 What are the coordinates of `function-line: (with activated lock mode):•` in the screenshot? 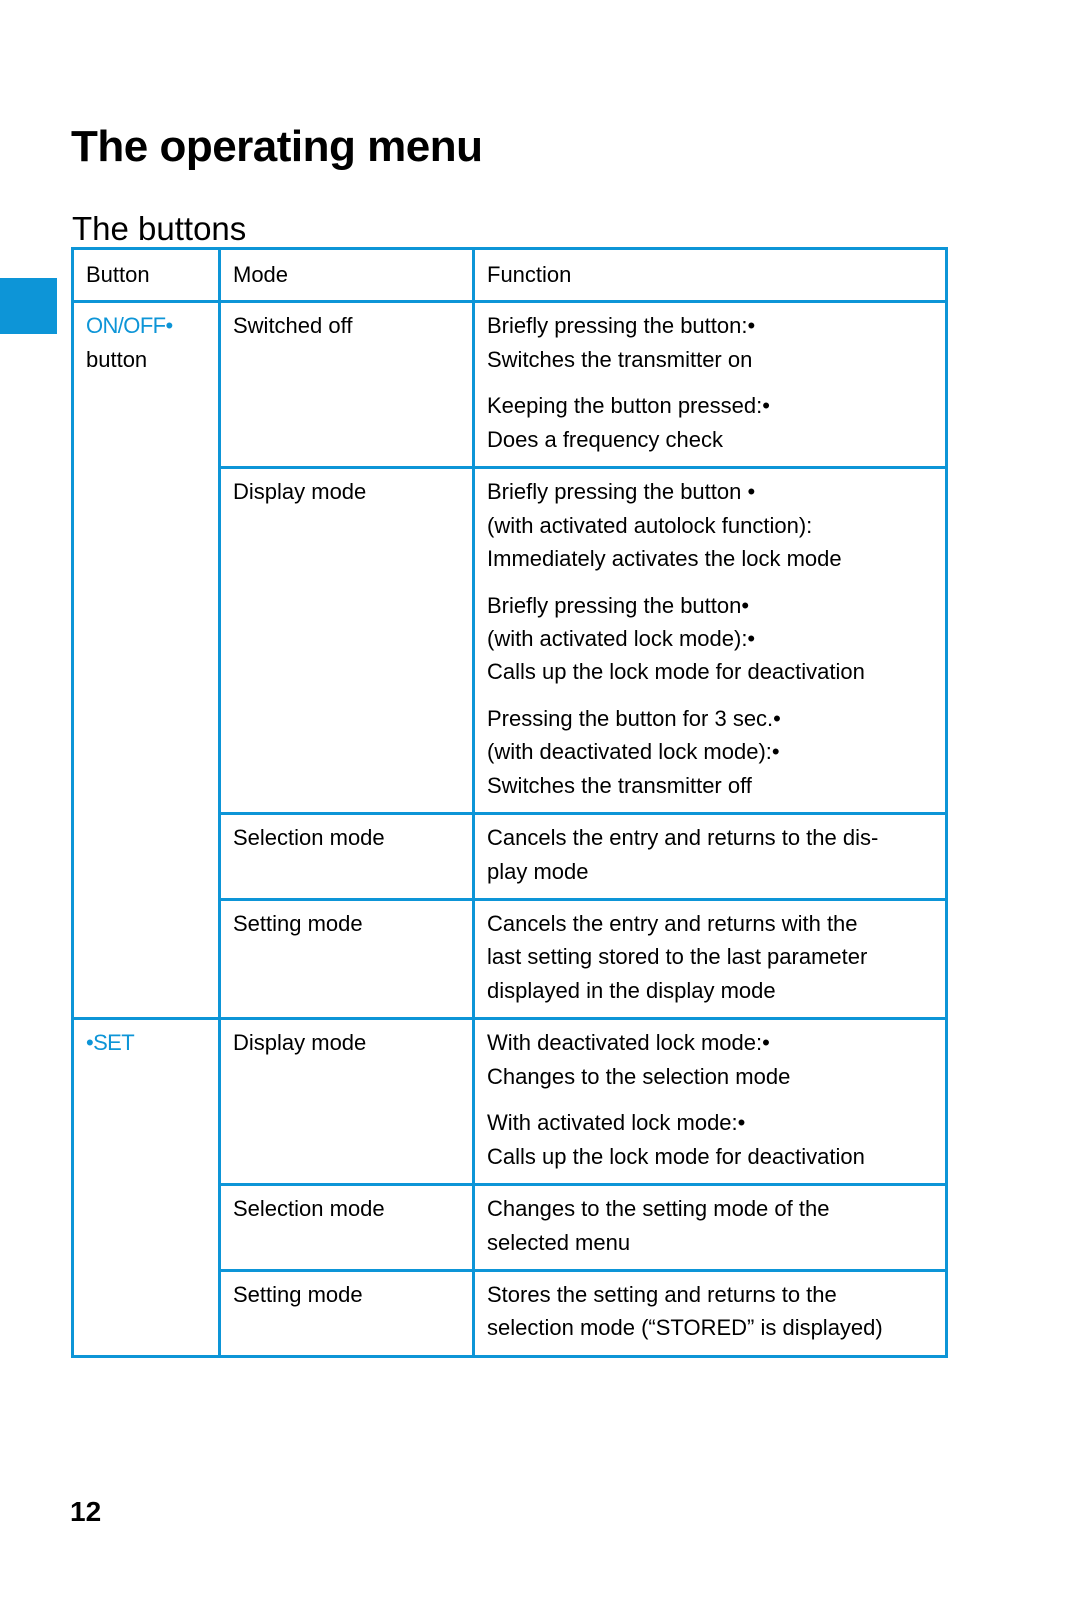 It's located at (621, 638).